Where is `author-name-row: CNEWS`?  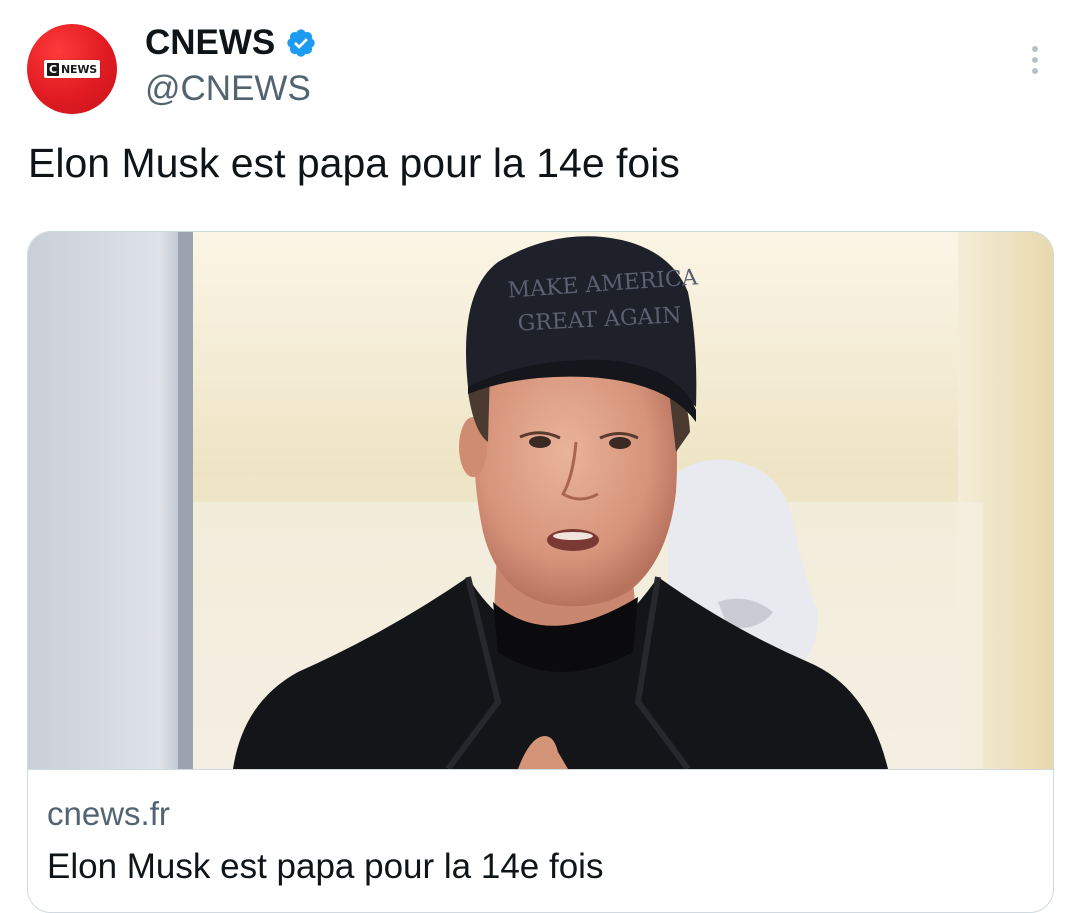
author-name-row: CNEWS is located at coordinates (231, 43).